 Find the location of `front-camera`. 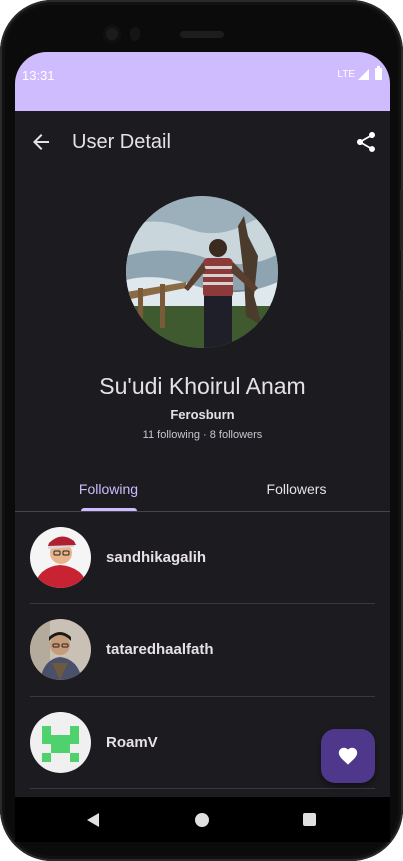

front-camera is located at coordinates (112, 34).